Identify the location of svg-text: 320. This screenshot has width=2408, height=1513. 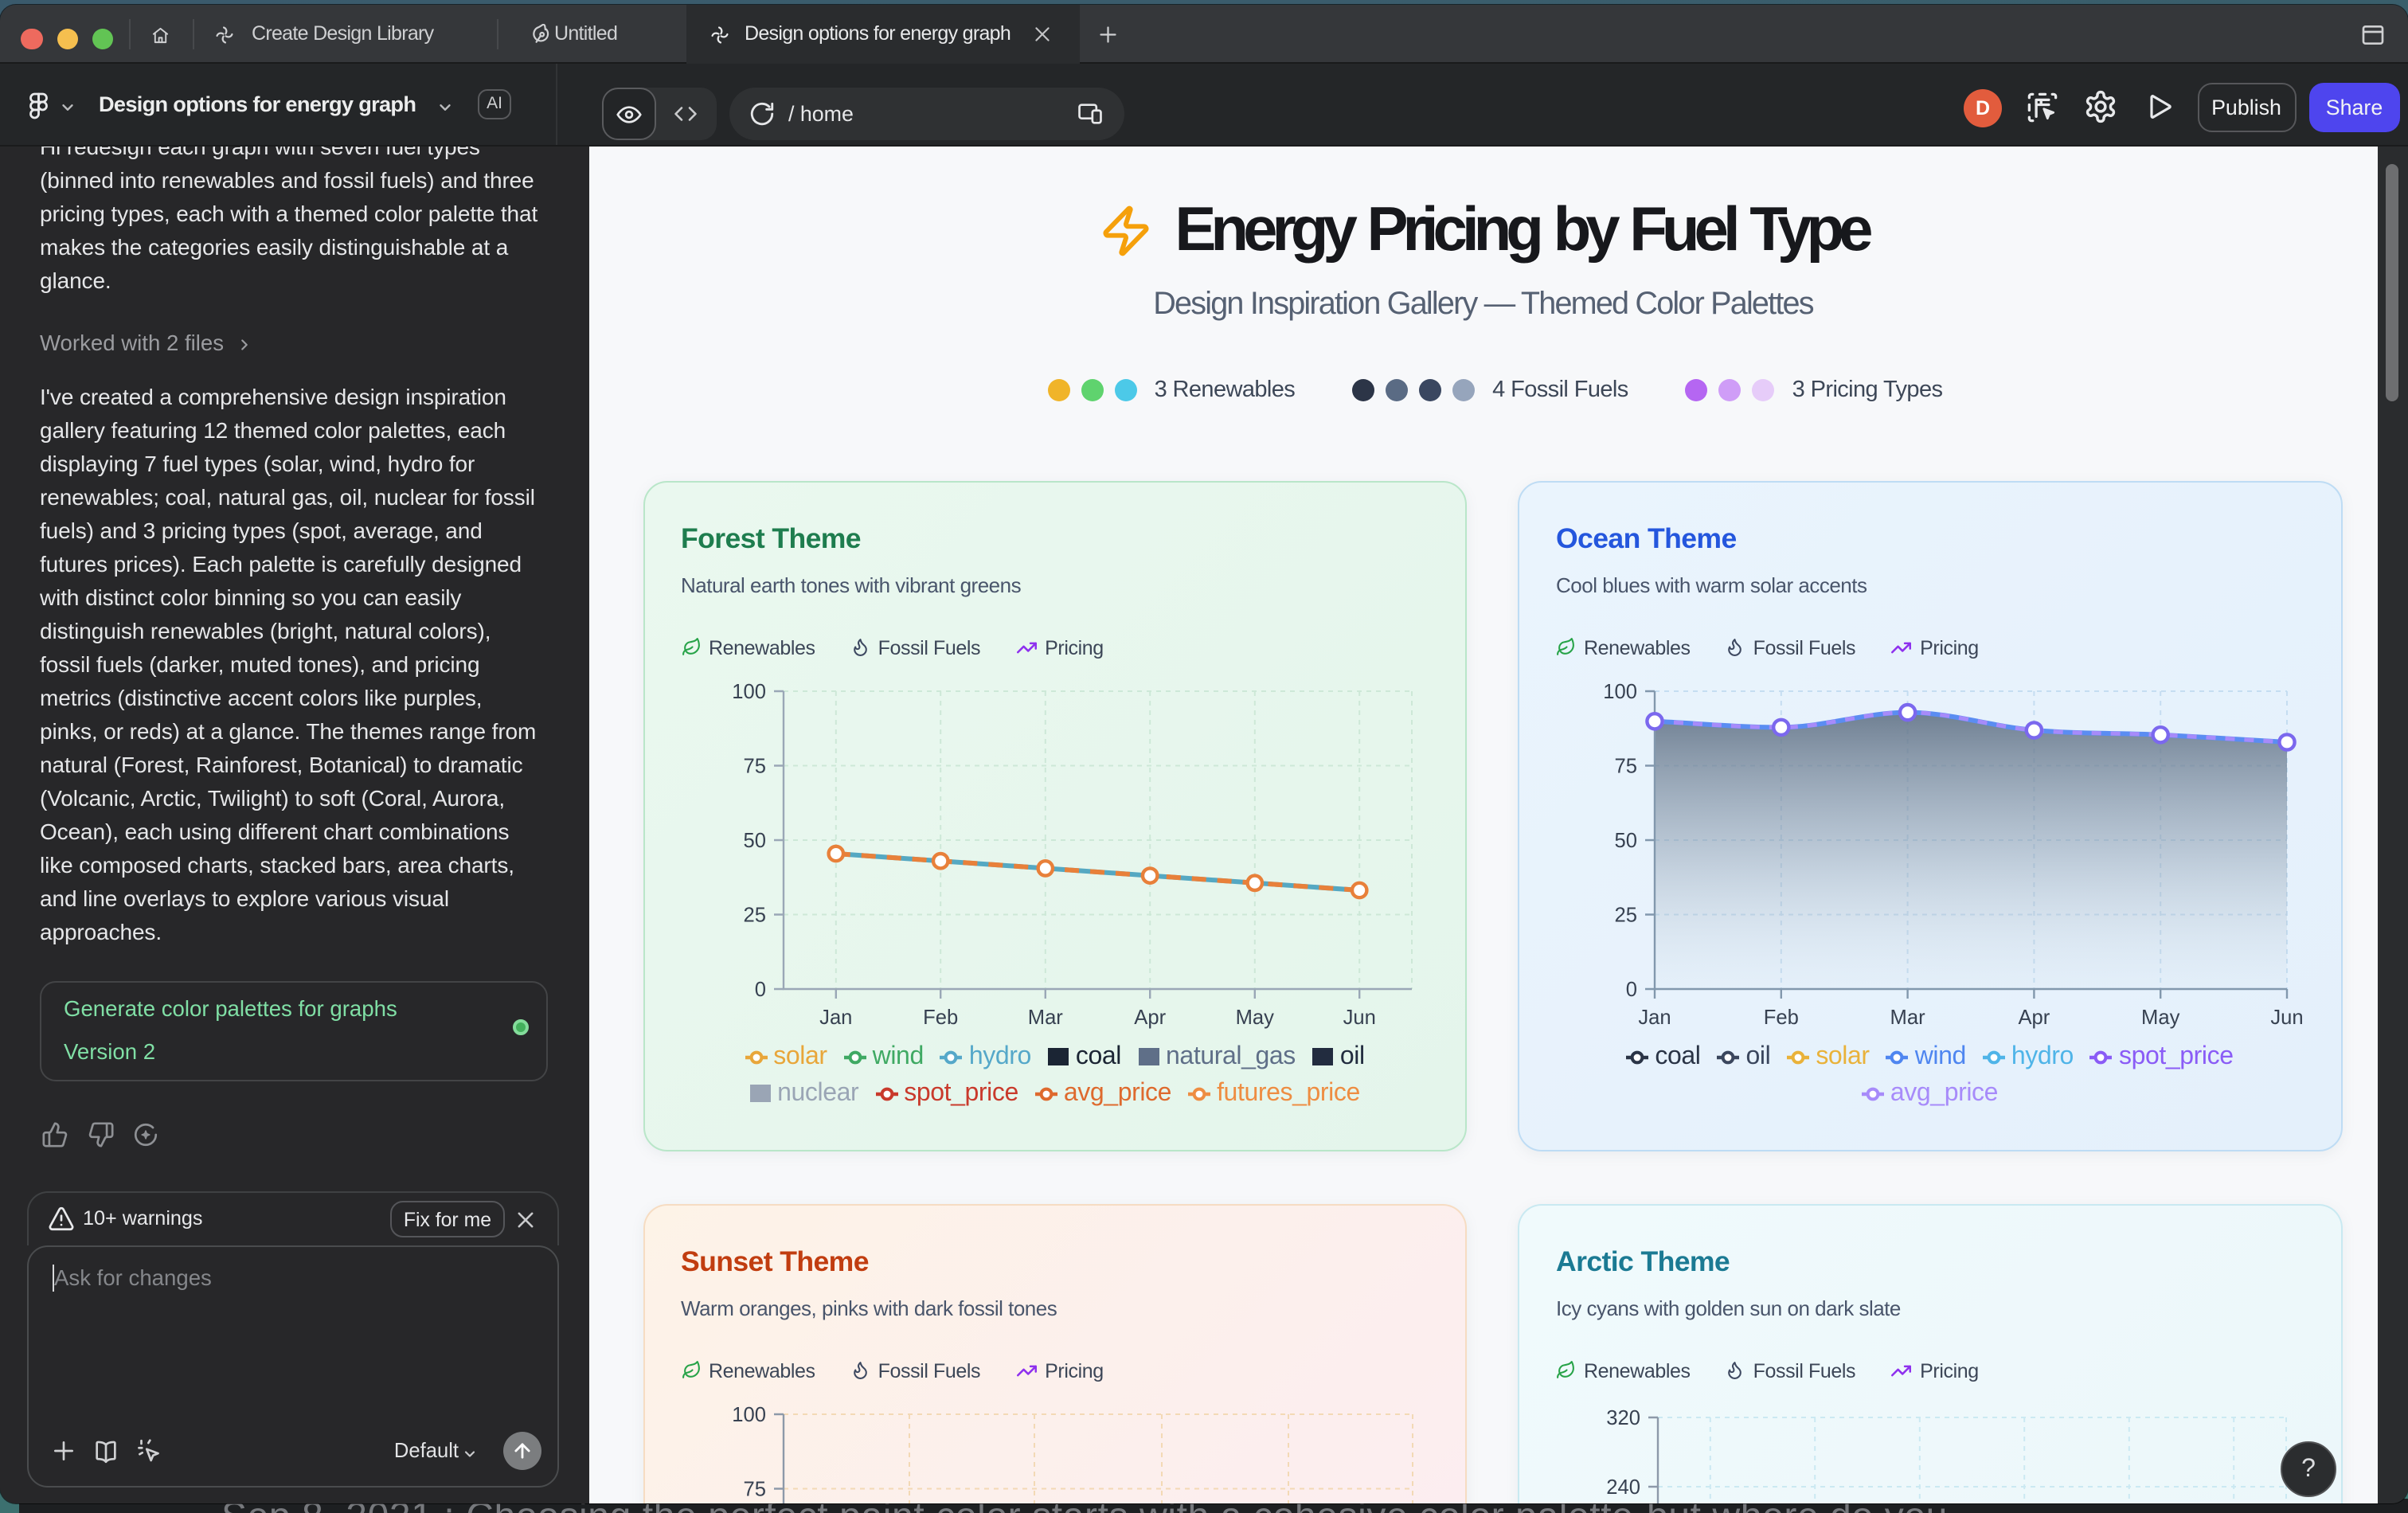
(1623, 1418).